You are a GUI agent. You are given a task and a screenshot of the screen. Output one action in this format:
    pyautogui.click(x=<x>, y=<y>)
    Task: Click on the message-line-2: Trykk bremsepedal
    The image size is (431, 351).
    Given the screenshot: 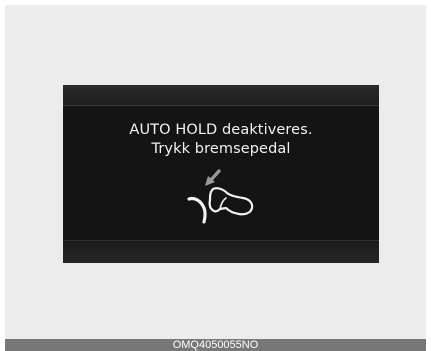 What is the action you would take?
    pyautogui.click(x=221, y=149)
    